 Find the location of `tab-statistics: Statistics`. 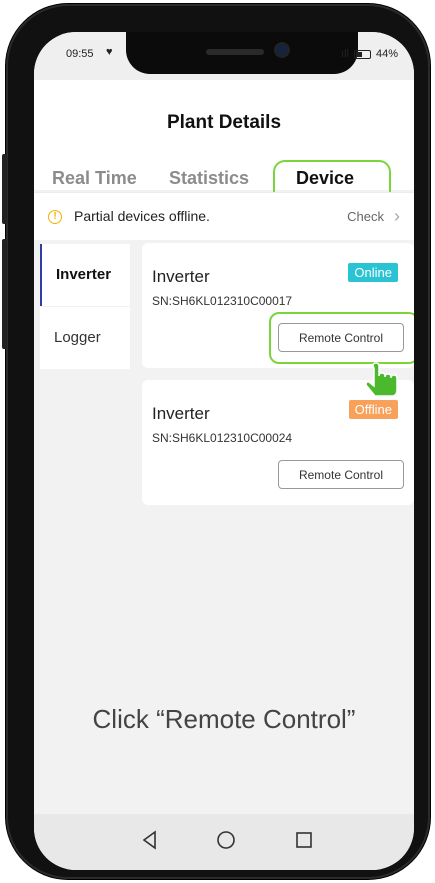

tab-statistics: Statistics is located at coordinates (209, 178).